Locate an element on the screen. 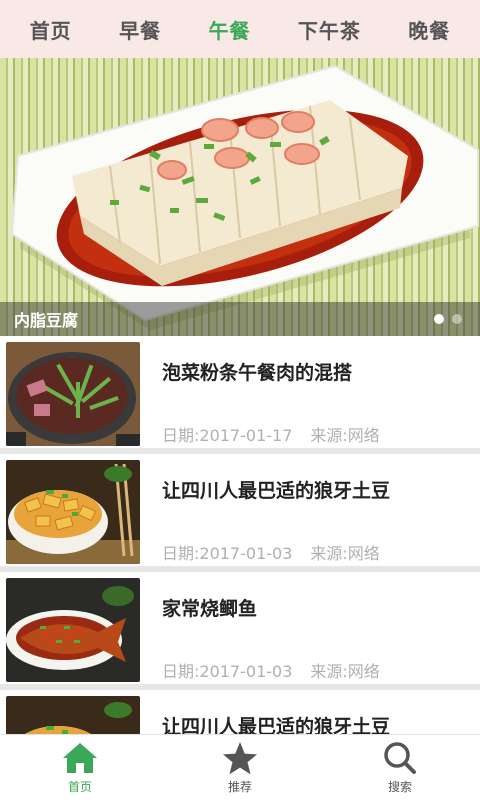 This screenshot has height=800, width=480. nav-home-label: 首页 is located at coordinates (79, 787).